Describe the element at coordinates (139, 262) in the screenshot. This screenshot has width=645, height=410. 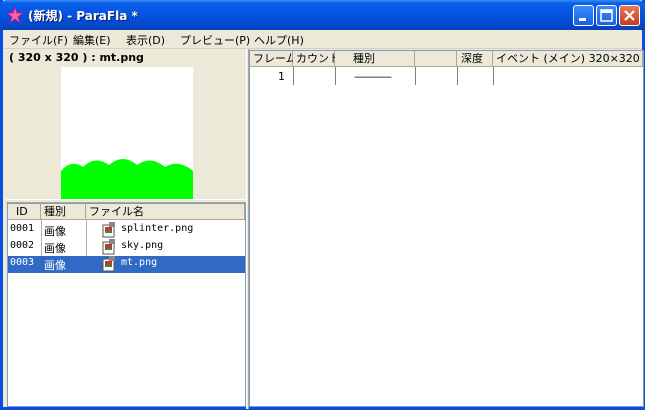
I see `asset-filename: mt.png` at that location.